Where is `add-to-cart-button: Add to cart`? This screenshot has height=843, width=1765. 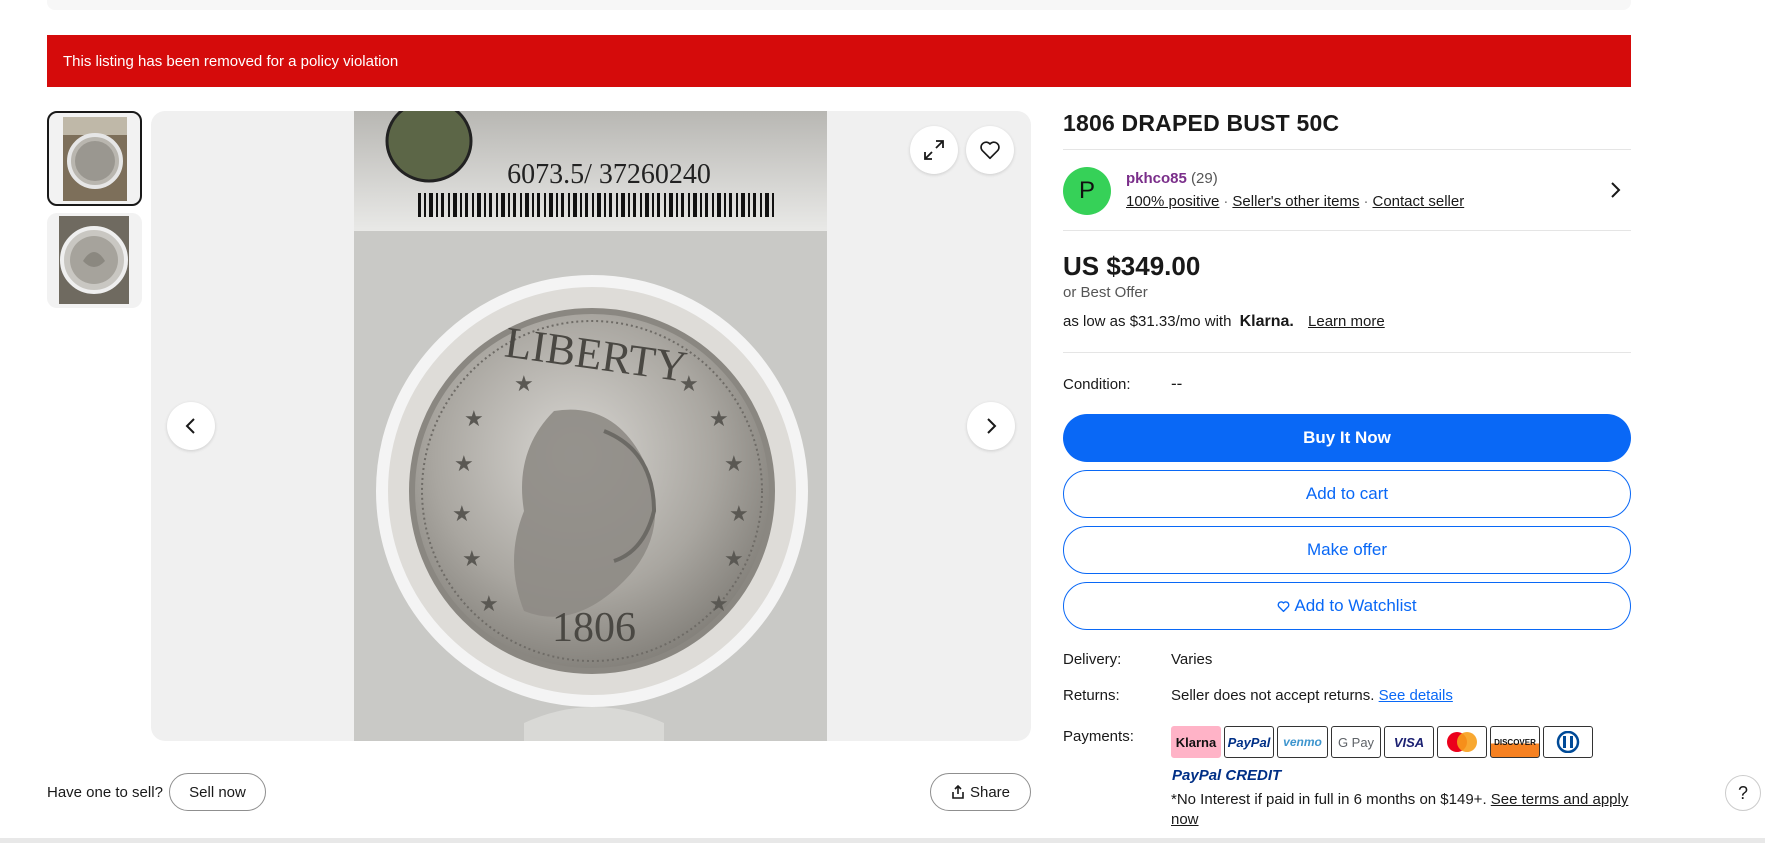 add-to-cart-button: Add to cart is located at coordinates (1347, 494).